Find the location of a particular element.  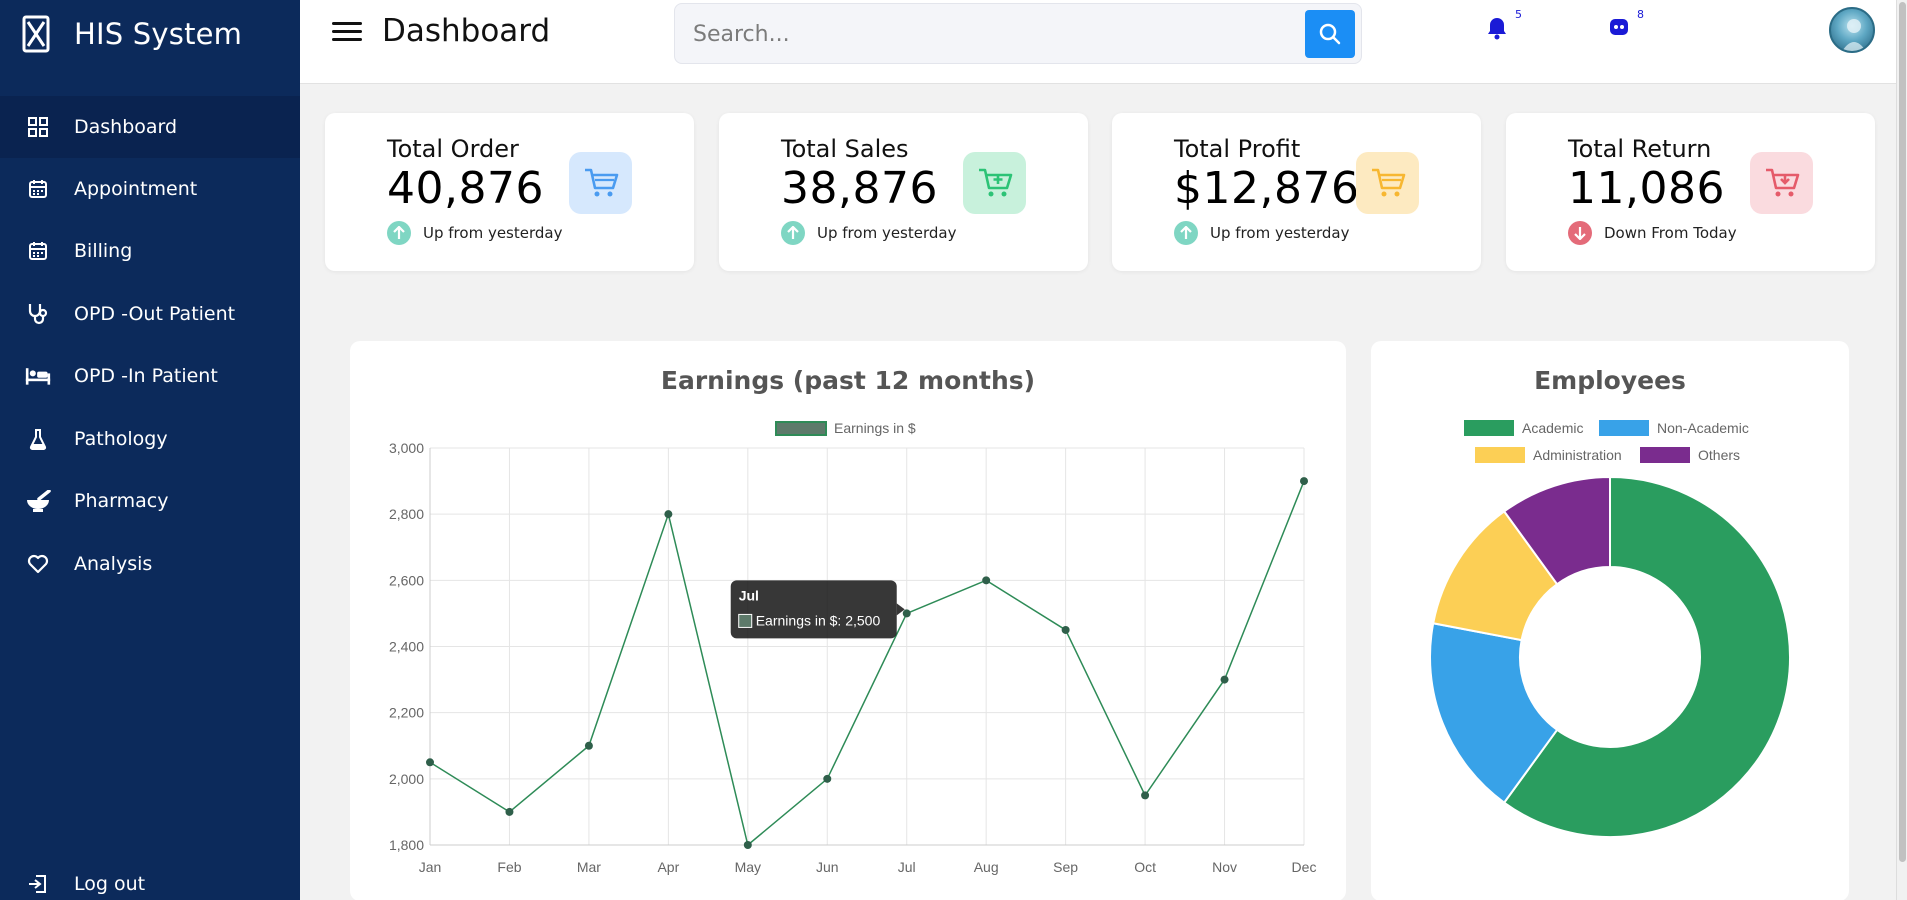

sidebar-item-label: Appointment is located at coordinates (136, 189).